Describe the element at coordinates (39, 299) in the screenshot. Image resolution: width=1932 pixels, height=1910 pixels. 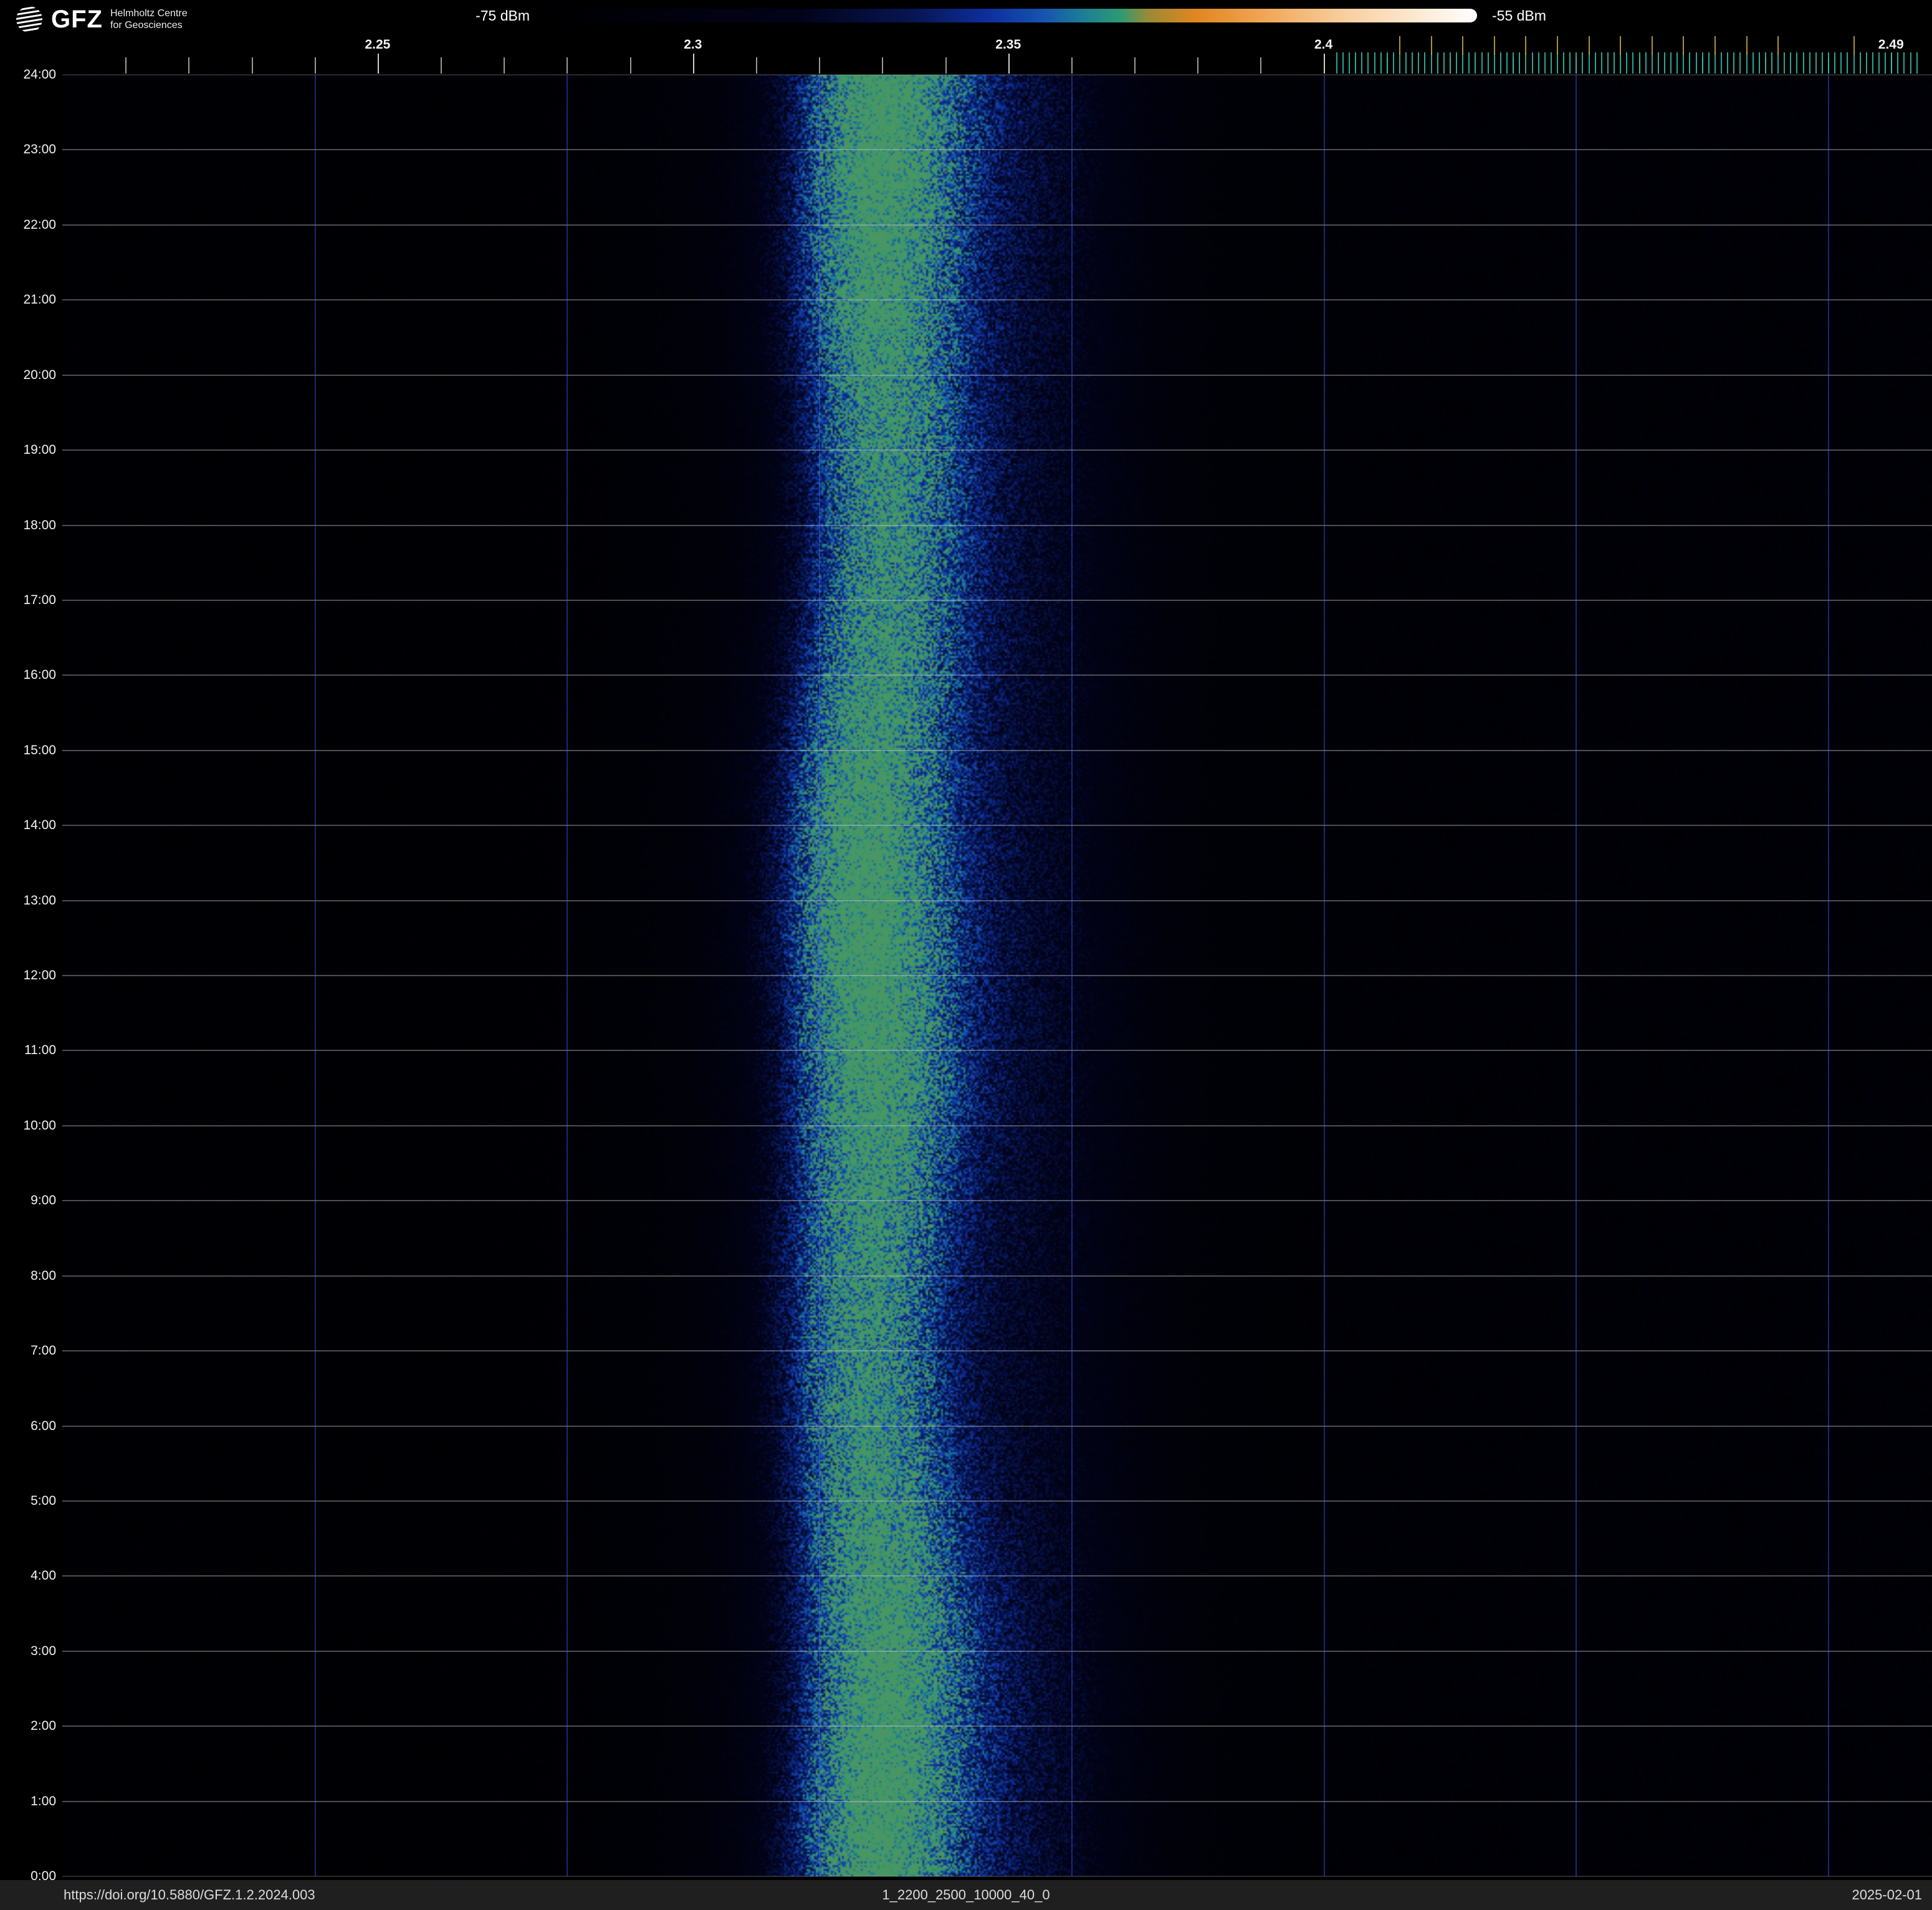
I see `y-tick-label: 21:00` at that location.